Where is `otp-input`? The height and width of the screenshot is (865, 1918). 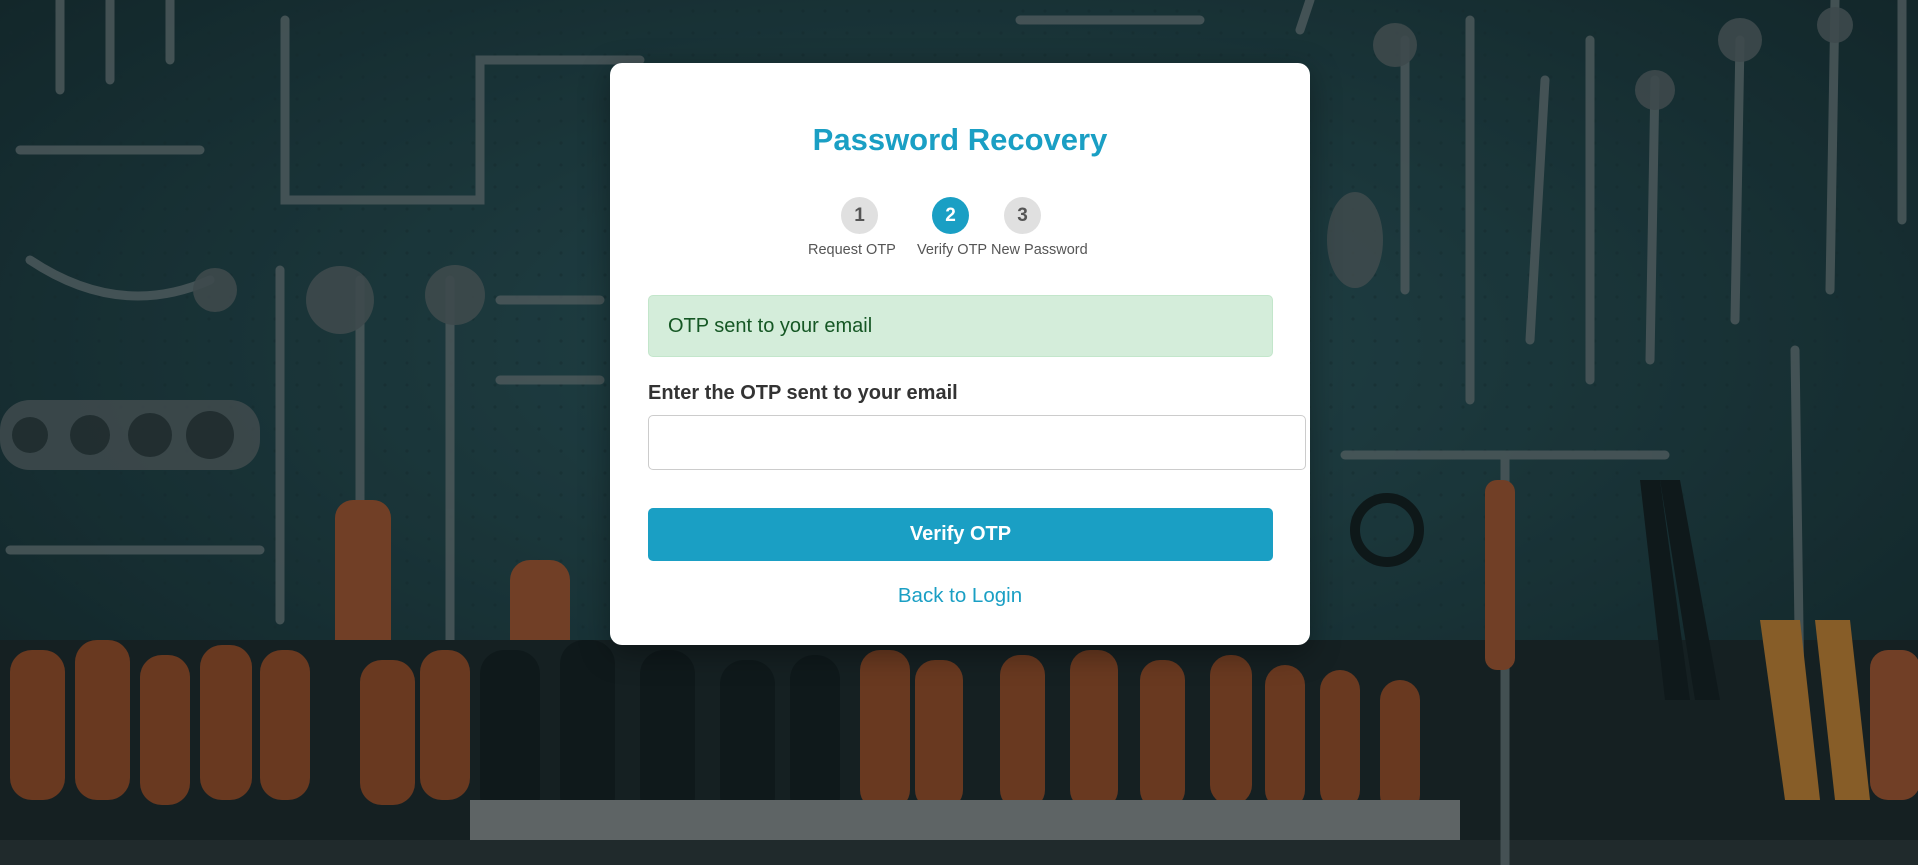
otp-input is located at coordinates (977, 442).